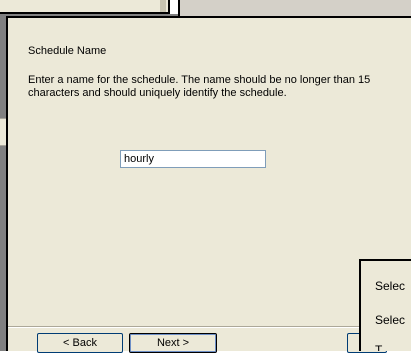 The height and width of the screenshot is (353, 411). Describe the element at coordinates (3, 132) in the screenshot. I see `background-window-strip` at that location.